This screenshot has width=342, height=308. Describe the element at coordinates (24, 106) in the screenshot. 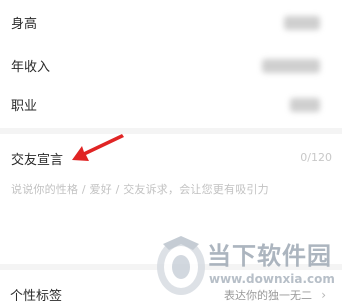

I see `field-label-occupation: 职业` at that location.